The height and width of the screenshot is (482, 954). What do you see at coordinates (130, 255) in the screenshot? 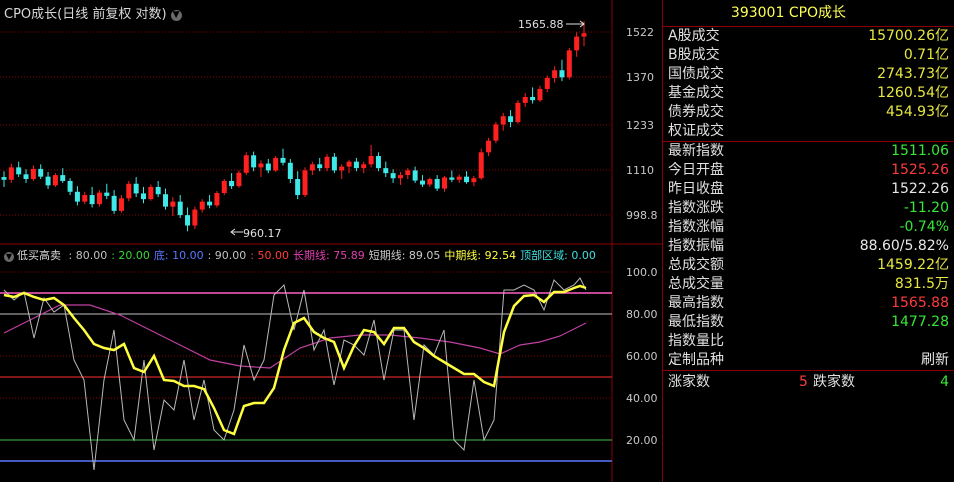
I see `indicator-param: : 20.00` at bounding box center [130, 255].